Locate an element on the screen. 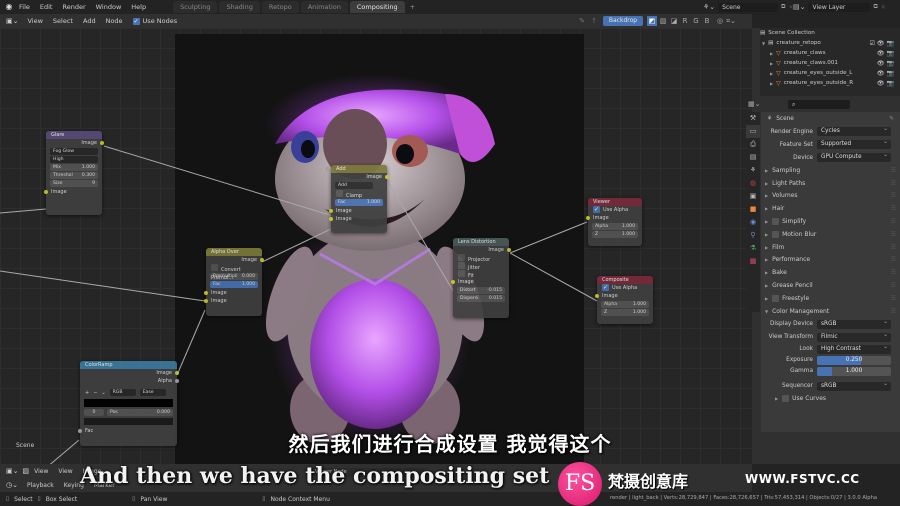 The width and height of the screenshot is (900, 506). distort-field: Distort -0.015 is located at coordinates (481, 290).